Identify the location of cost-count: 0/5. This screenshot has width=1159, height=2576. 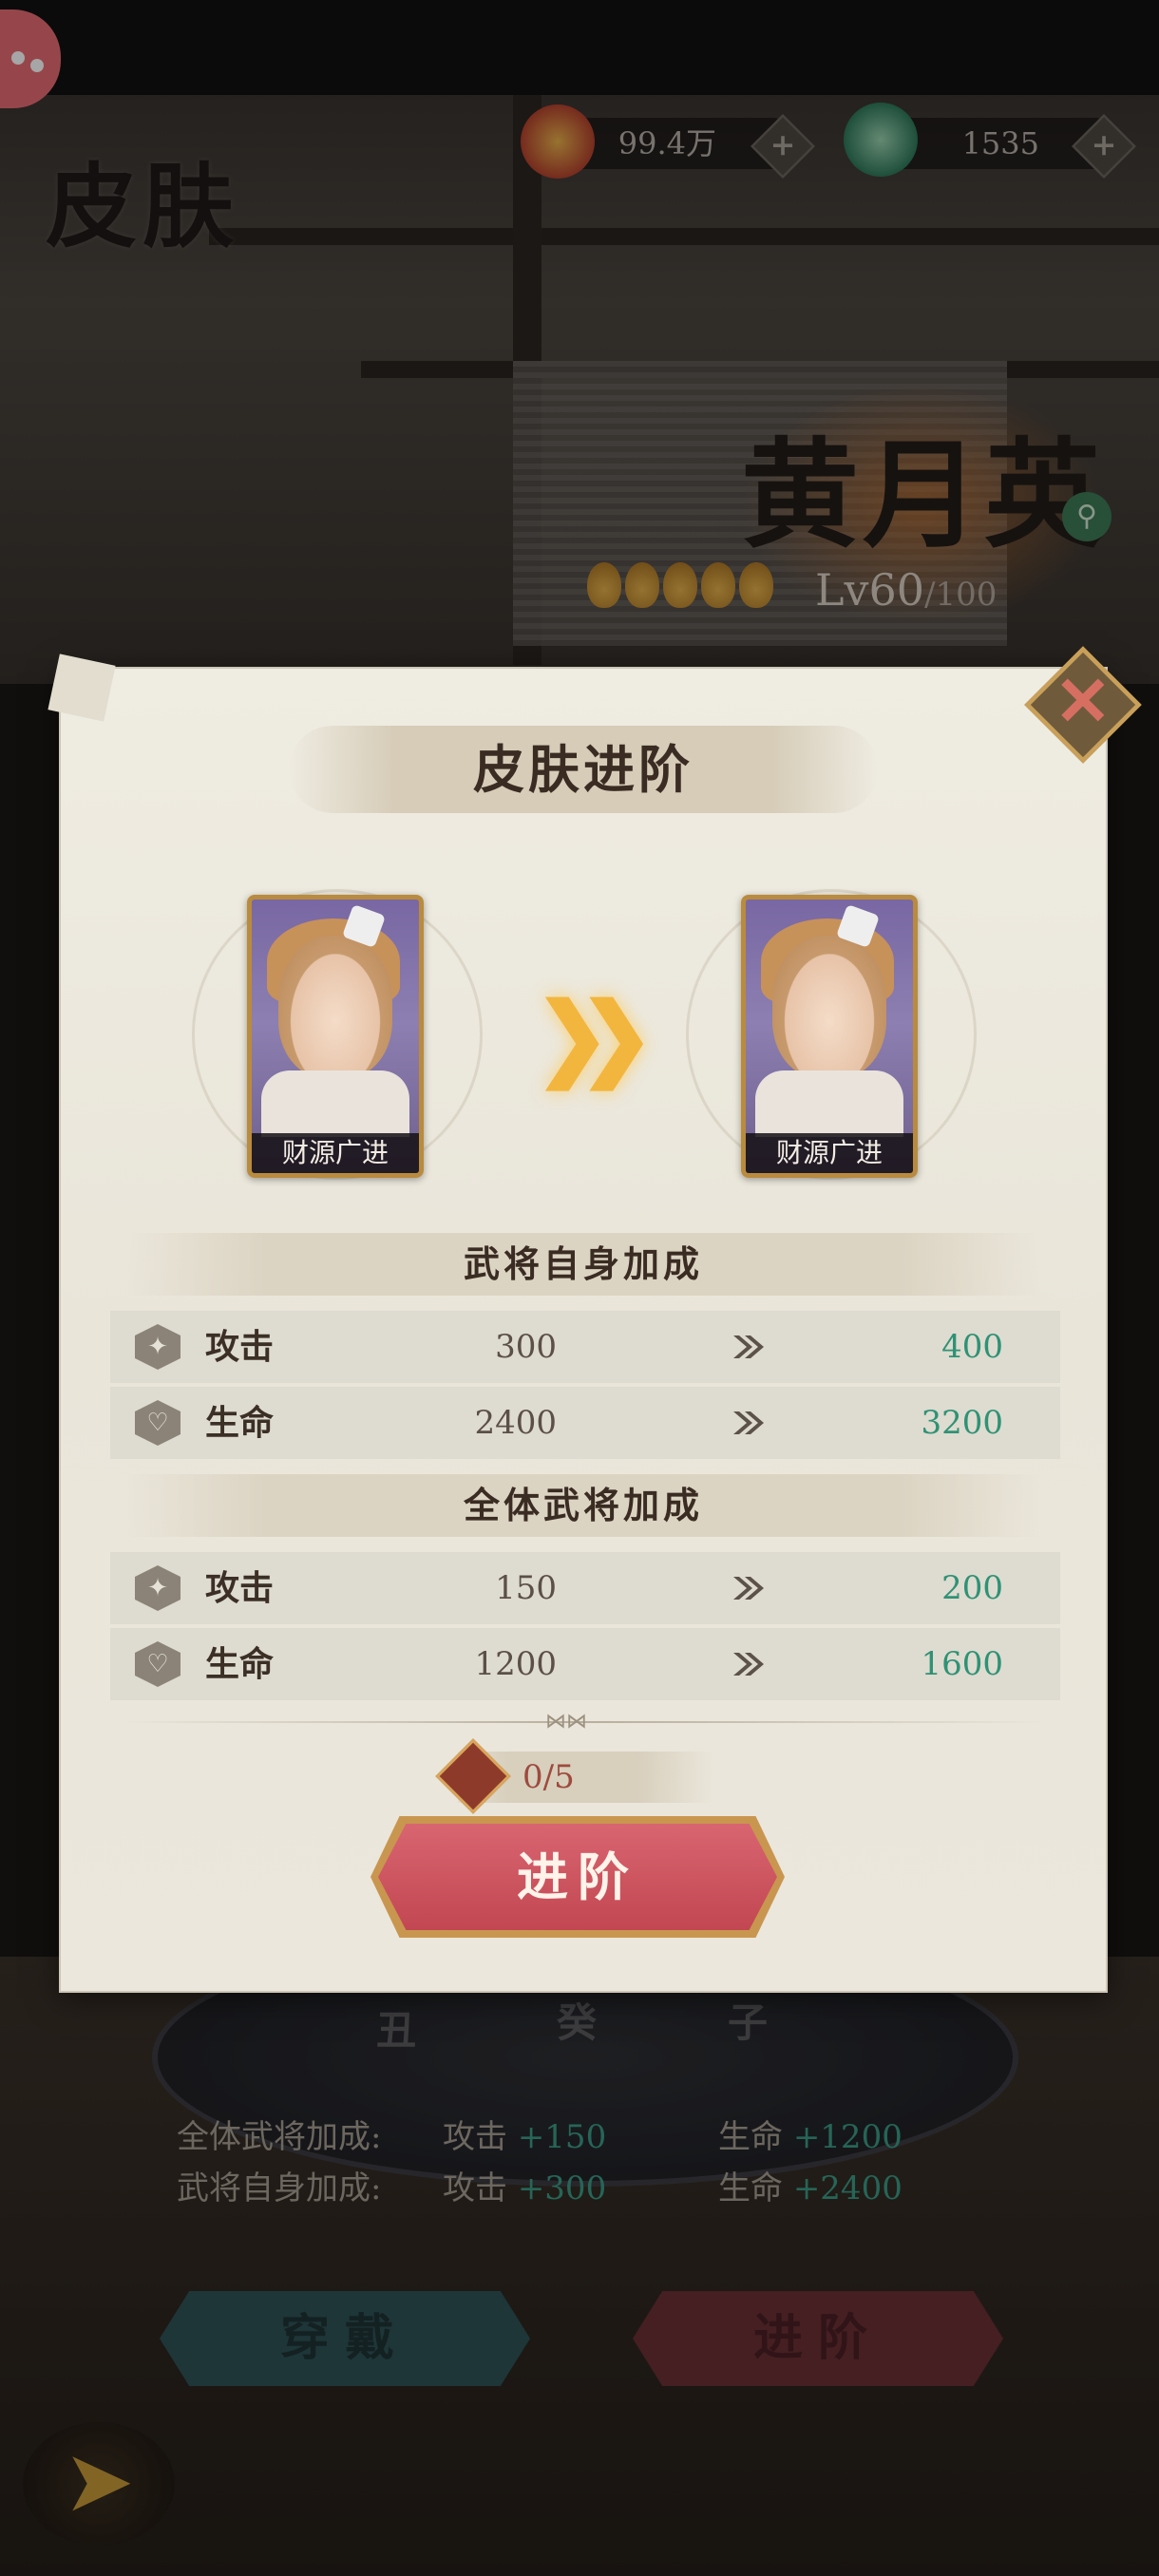
(548, 1777).